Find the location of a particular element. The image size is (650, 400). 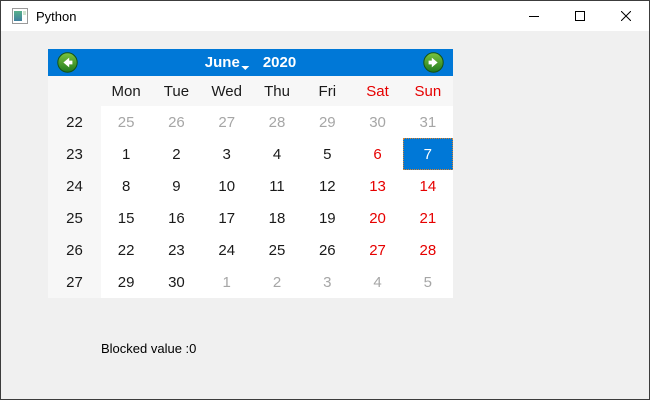

calendar-day-cell: 19 is located at coordinates (327, 218).